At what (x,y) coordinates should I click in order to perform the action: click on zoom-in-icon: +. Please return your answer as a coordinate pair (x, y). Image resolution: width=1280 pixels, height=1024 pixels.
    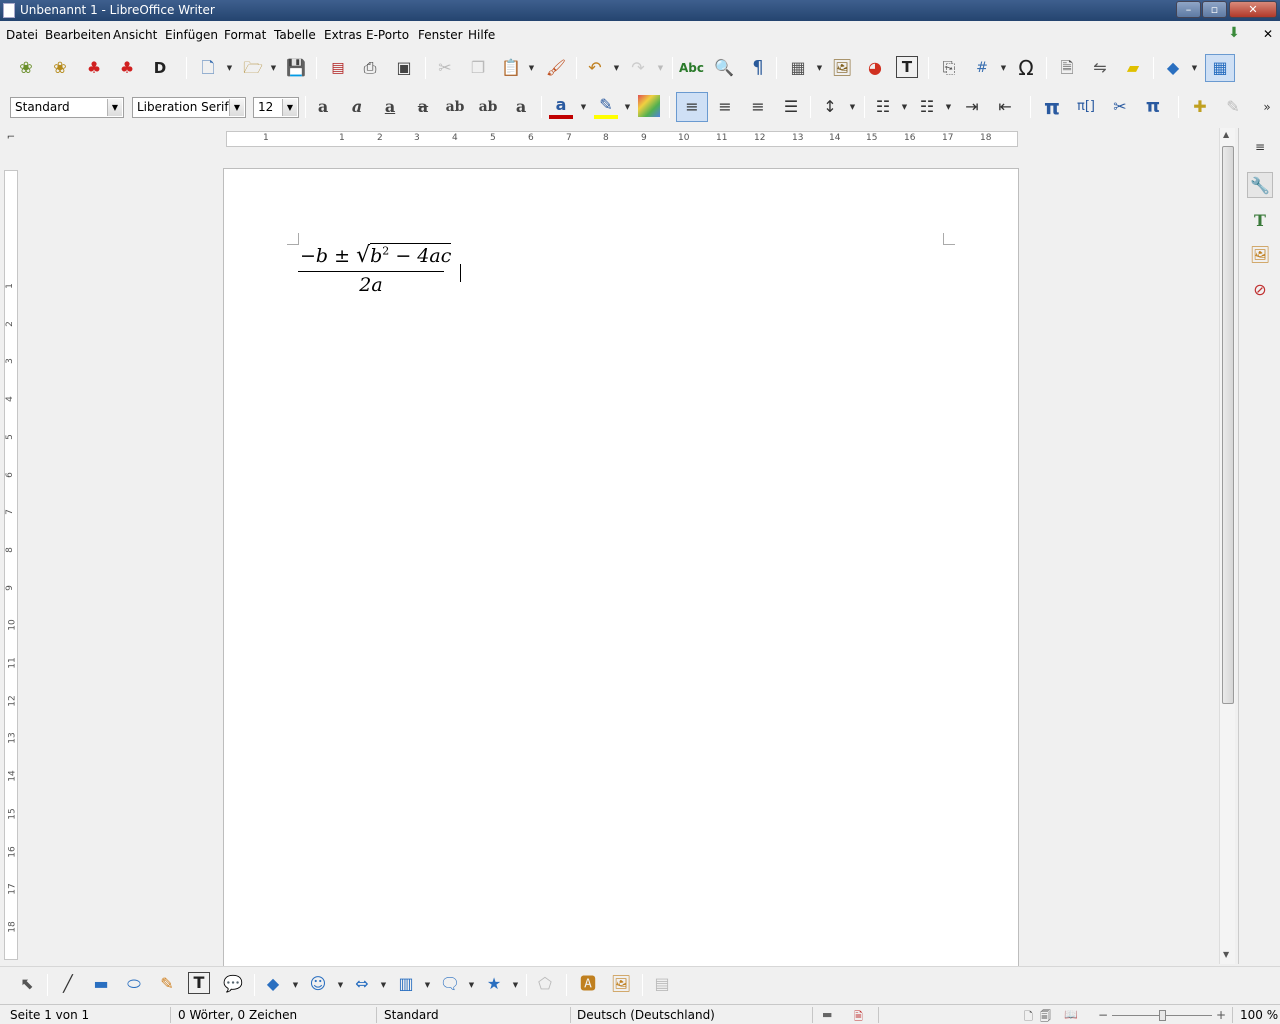
    Looking at the image, I should click on (1221, 1015).